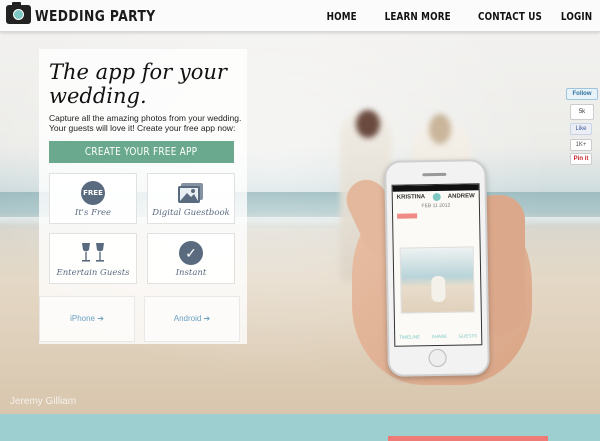  I want to click on photo-credit: Jeremy Gilliam, so click(43, 401).